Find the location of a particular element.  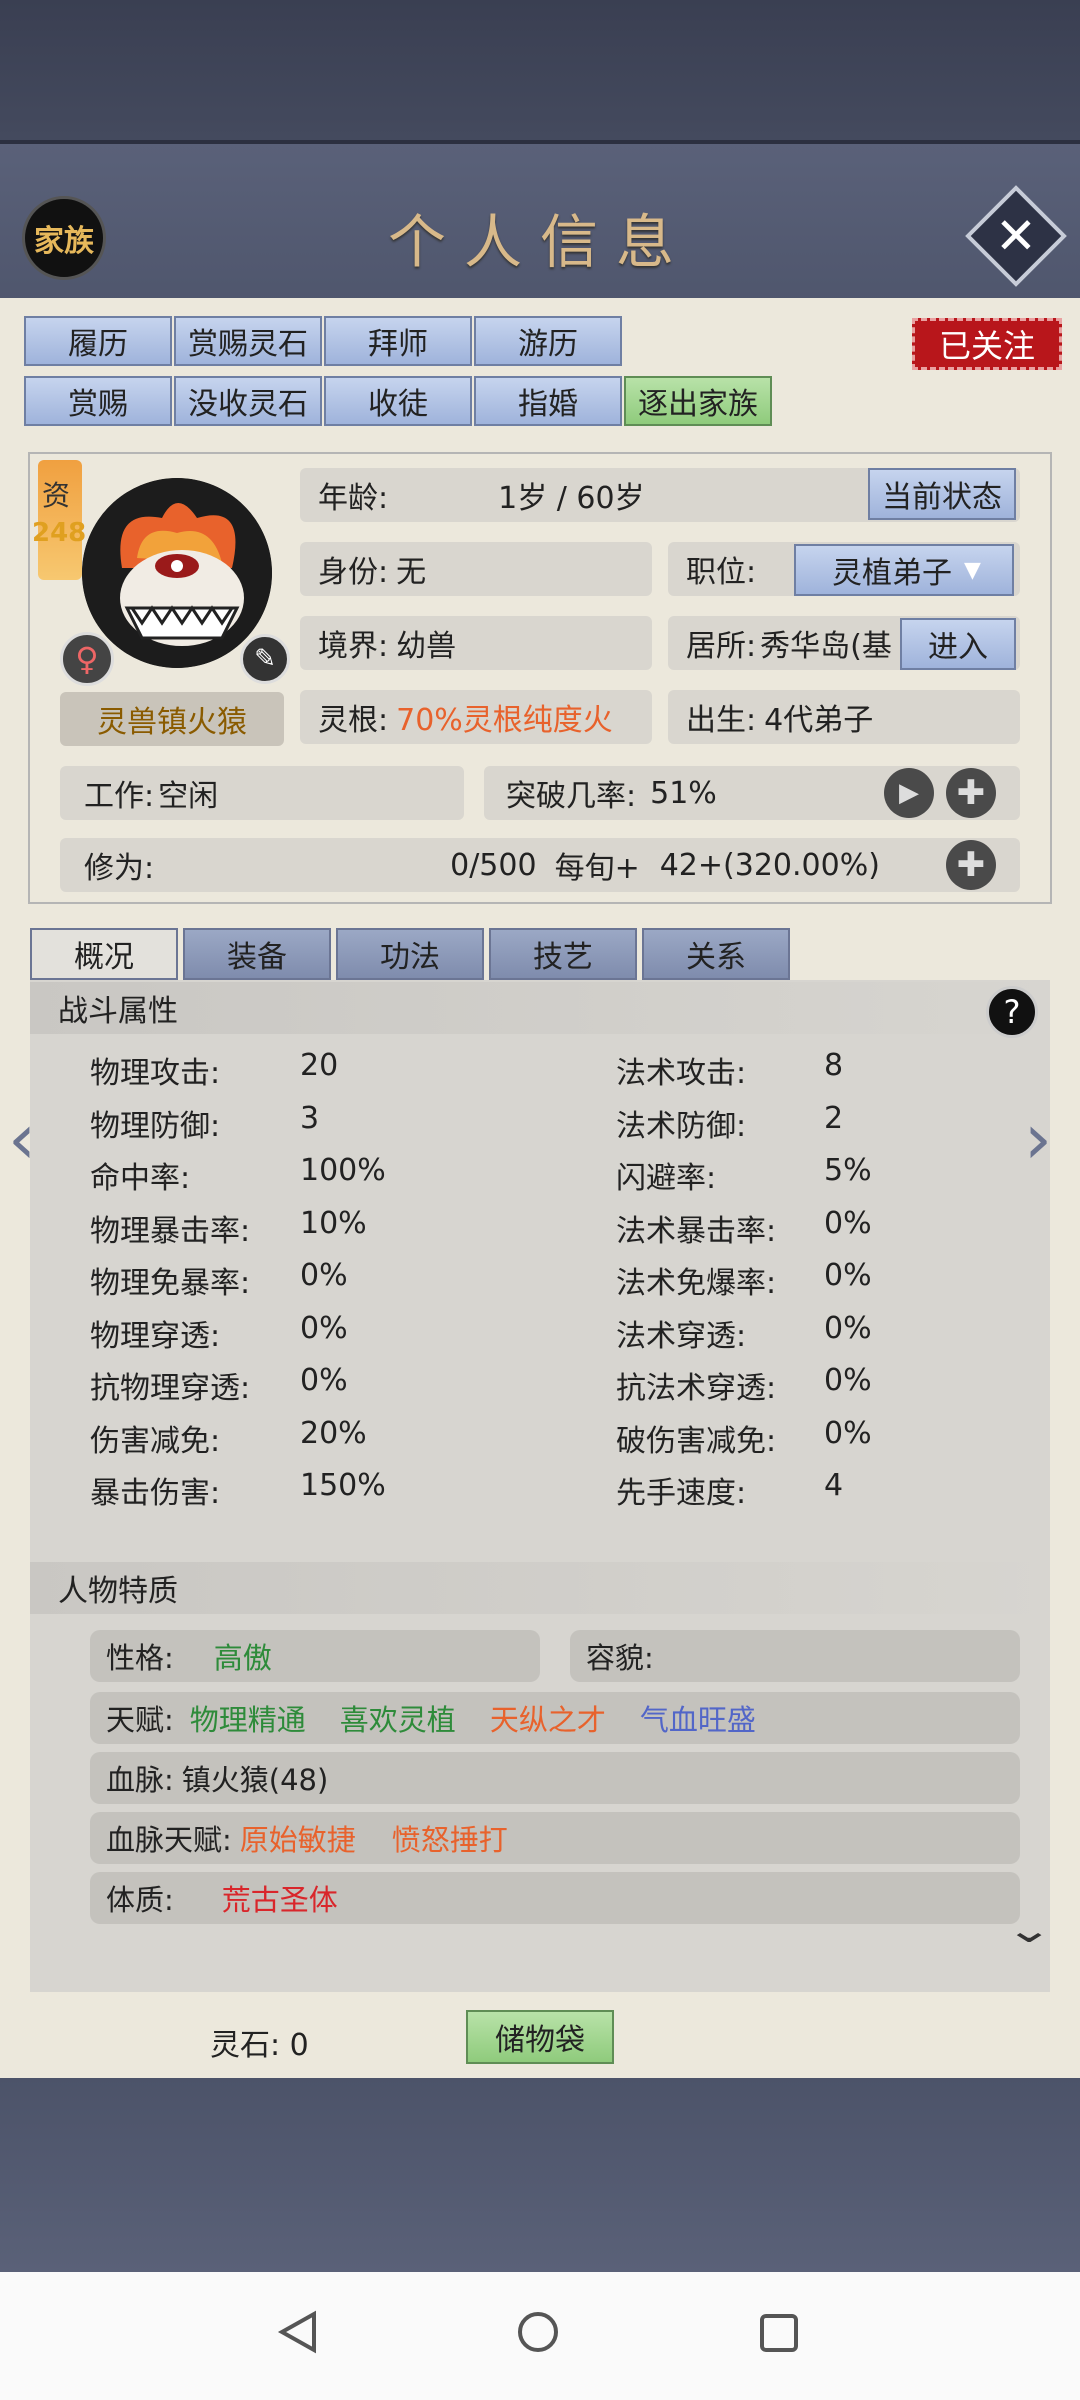

bloodline-talent-item: 愤怒捶打 is located at coordinates (450, 1840).